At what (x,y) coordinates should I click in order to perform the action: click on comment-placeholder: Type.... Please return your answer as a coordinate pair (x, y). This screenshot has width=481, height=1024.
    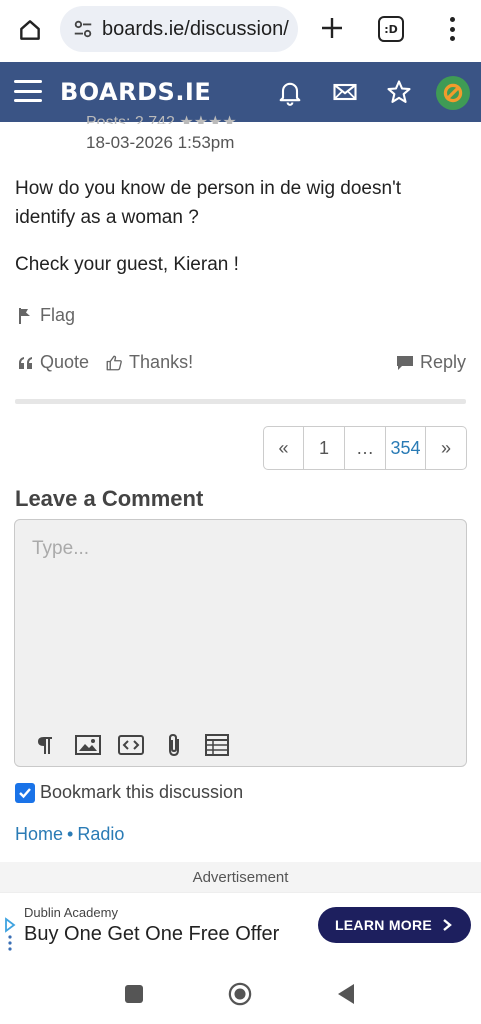
    Looking at the image, I should click on (61, 548).